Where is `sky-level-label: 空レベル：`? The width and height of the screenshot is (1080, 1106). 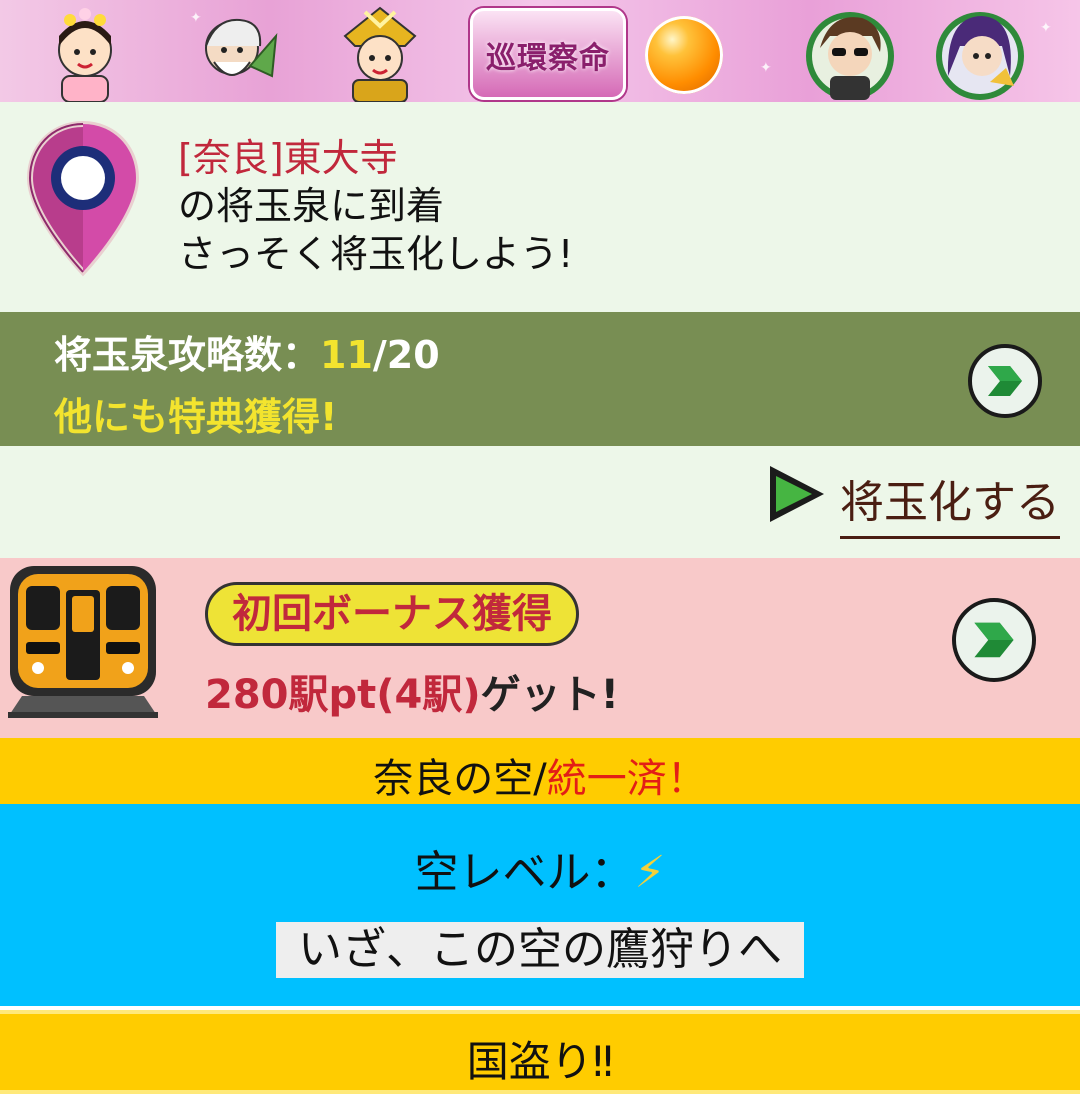
sky-level-label: 空レベル： is located at coordinates (524, 872).